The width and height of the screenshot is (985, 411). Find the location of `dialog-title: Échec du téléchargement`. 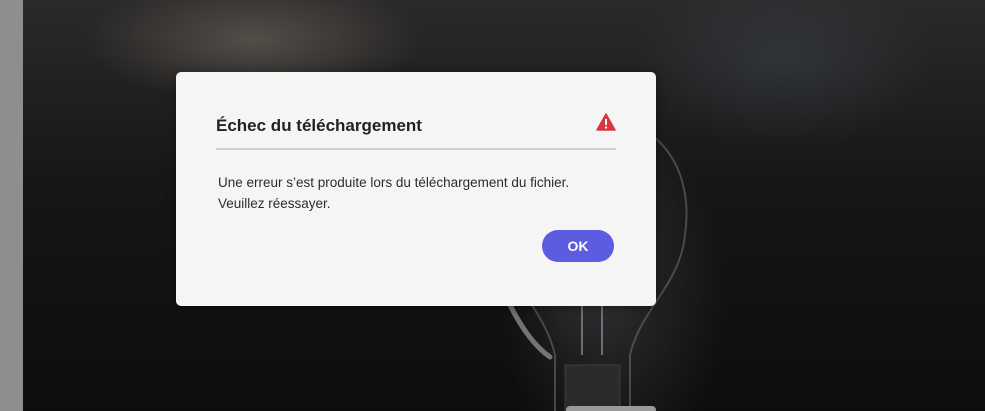

dialog-title: Échec du téléchargement is located at coordinates (319, 125).